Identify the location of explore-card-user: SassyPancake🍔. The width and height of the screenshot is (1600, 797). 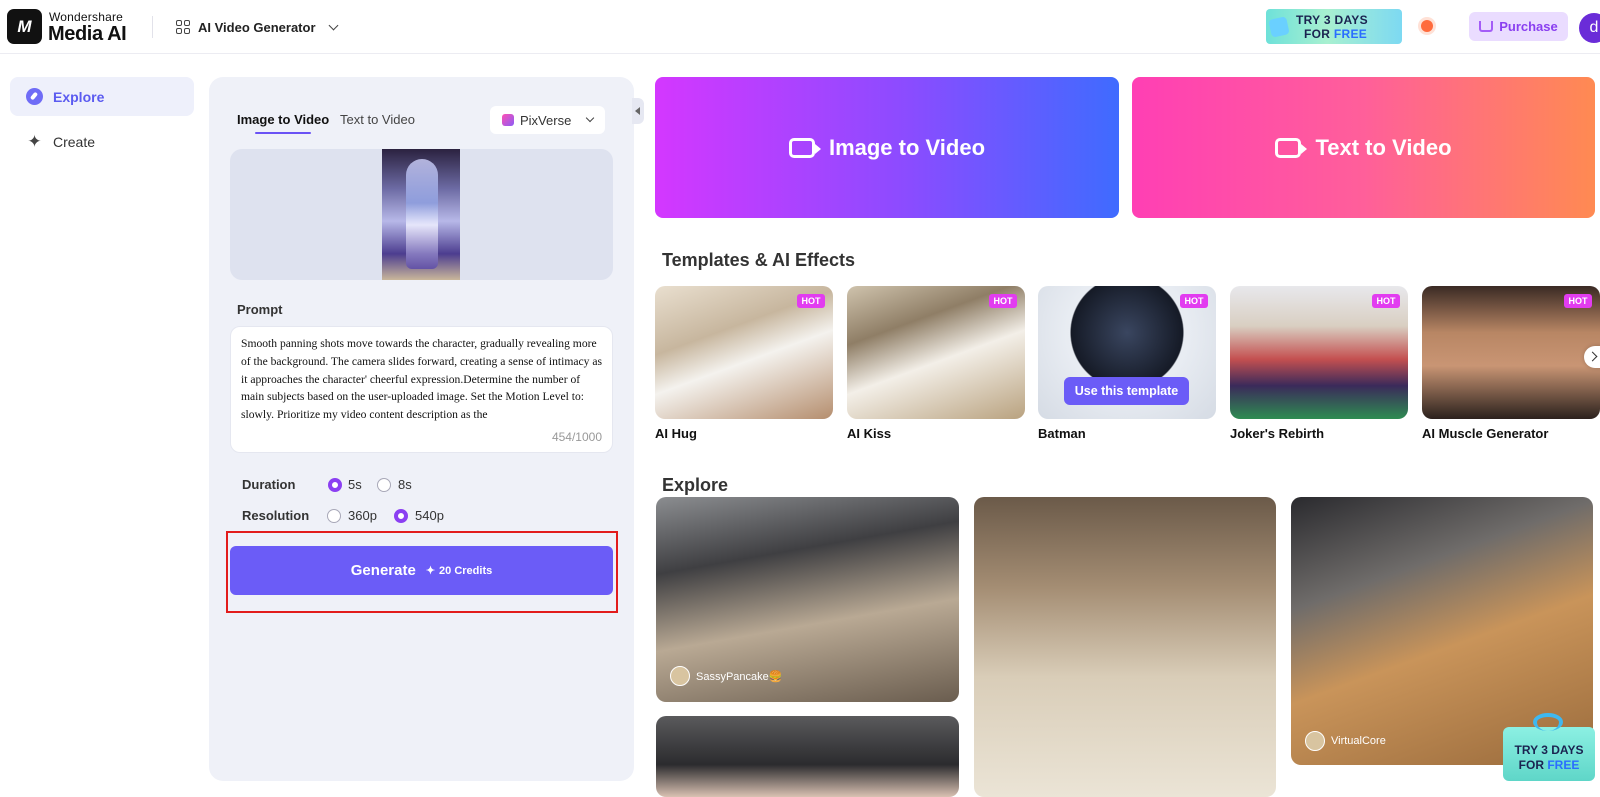
(726, 676).